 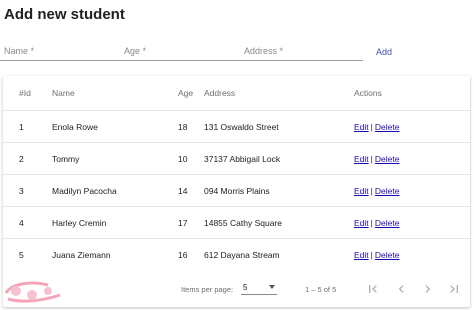 What do you see at coordinates (42, 292) in the screenshot?
I see `watermark-logo` at bounding box center [42, 292].